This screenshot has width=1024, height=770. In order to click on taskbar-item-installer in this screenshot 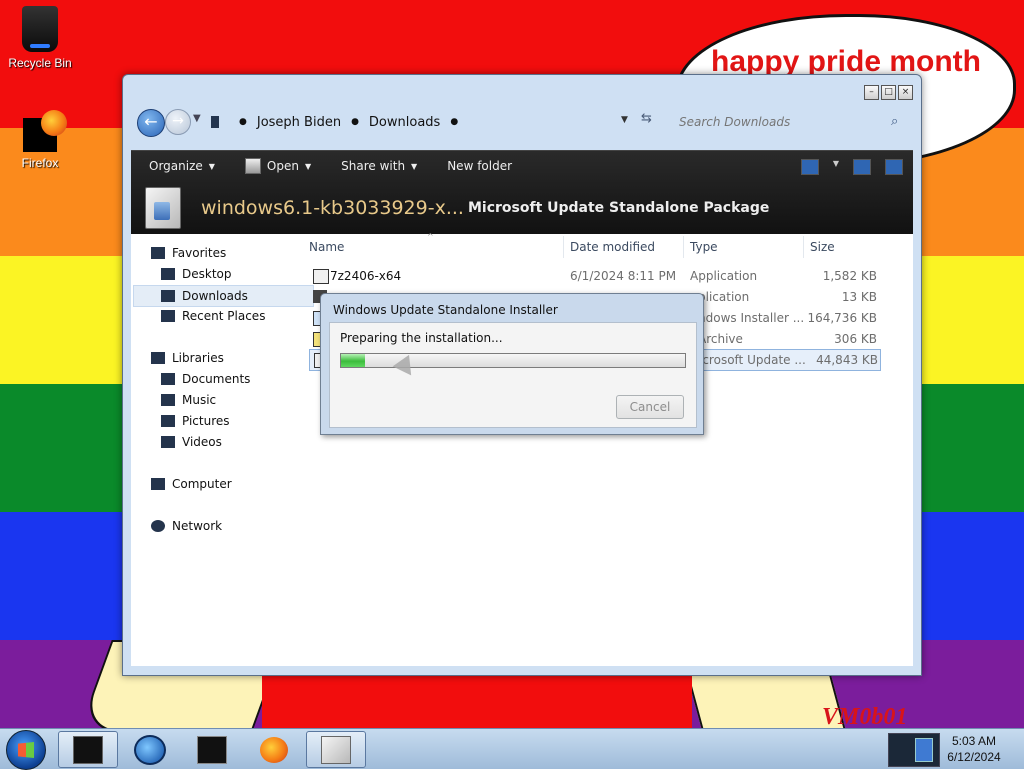, I will do `click(336, 749)`.